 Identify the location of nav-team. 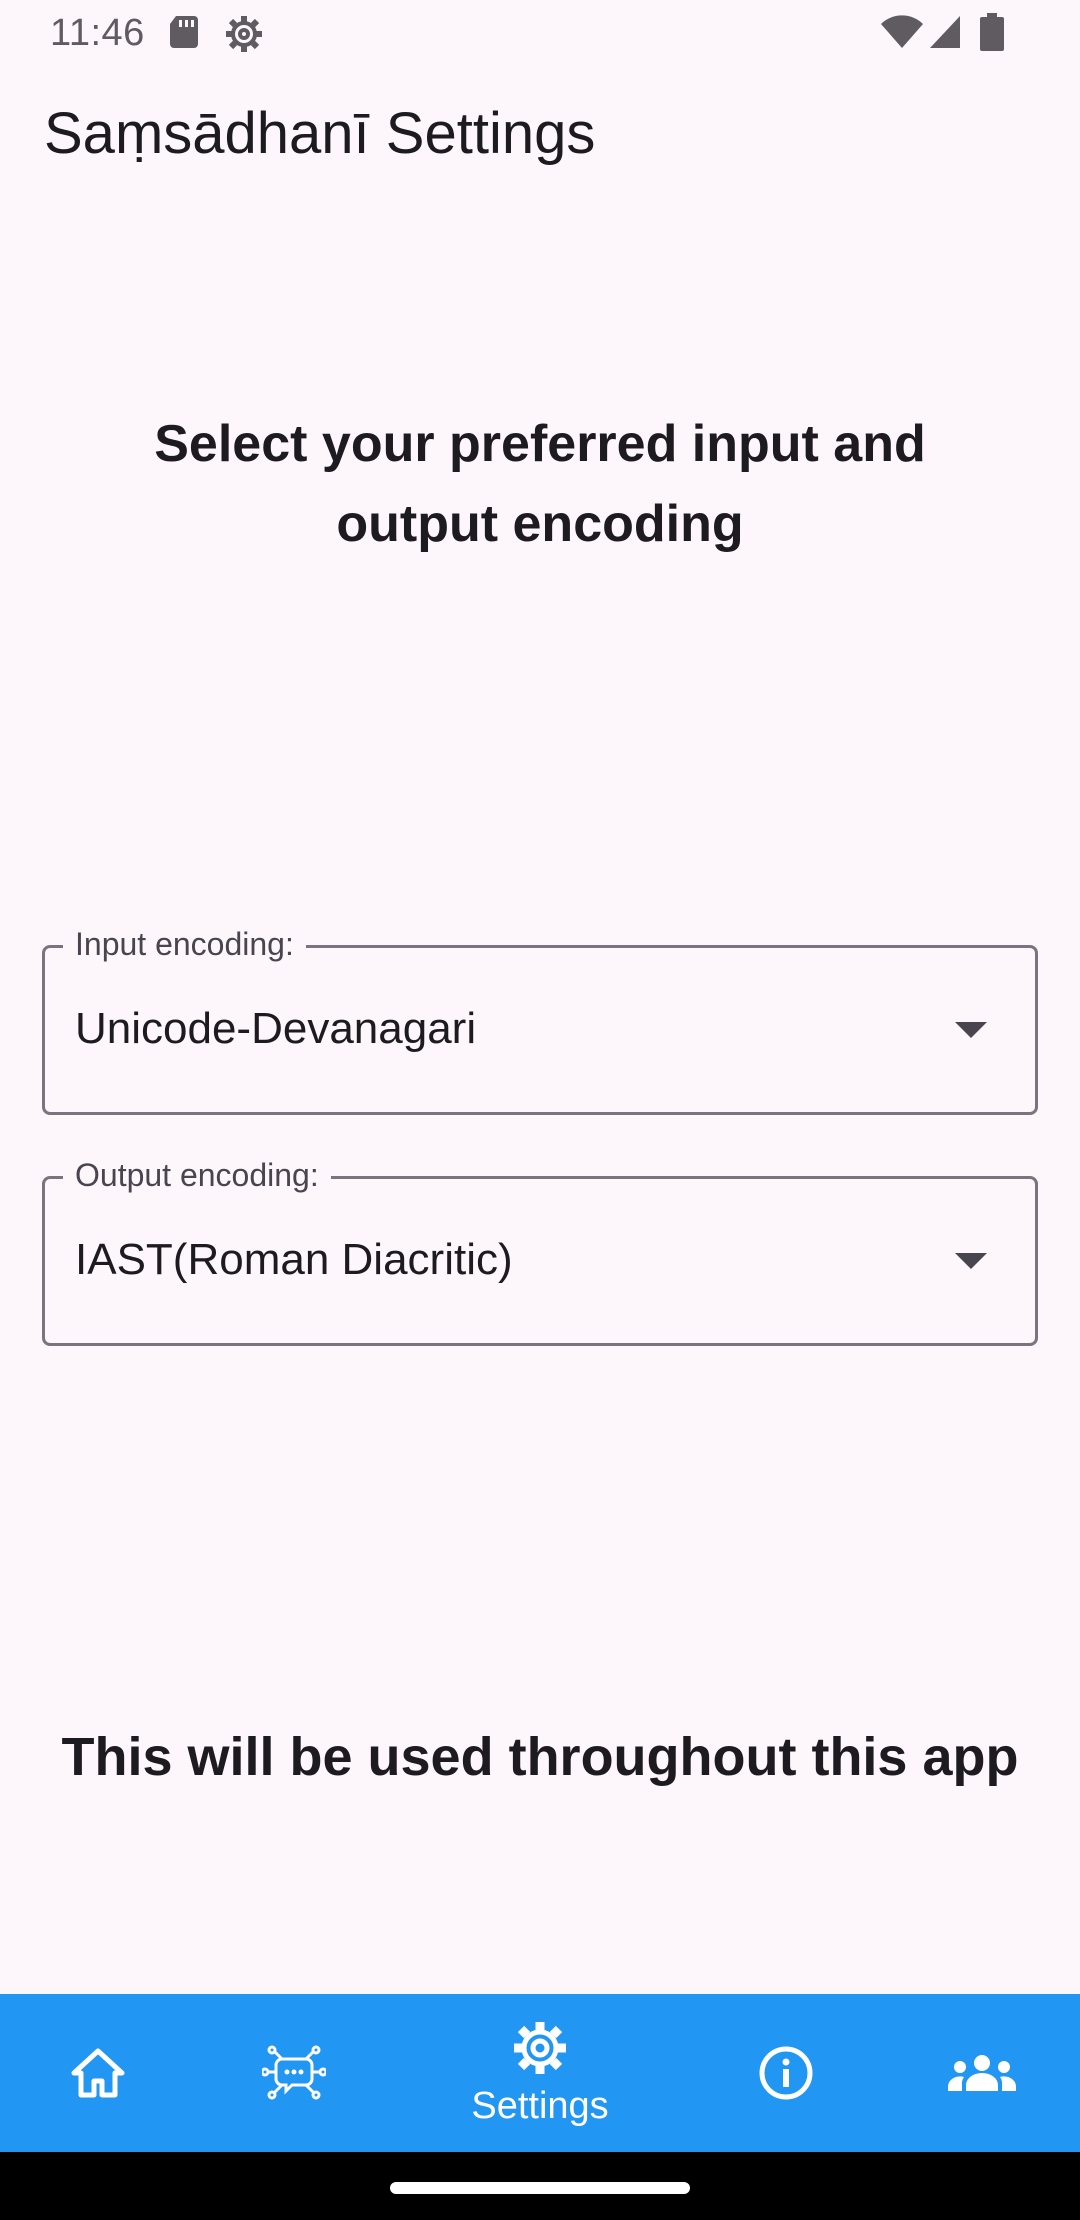
(982, 2073).